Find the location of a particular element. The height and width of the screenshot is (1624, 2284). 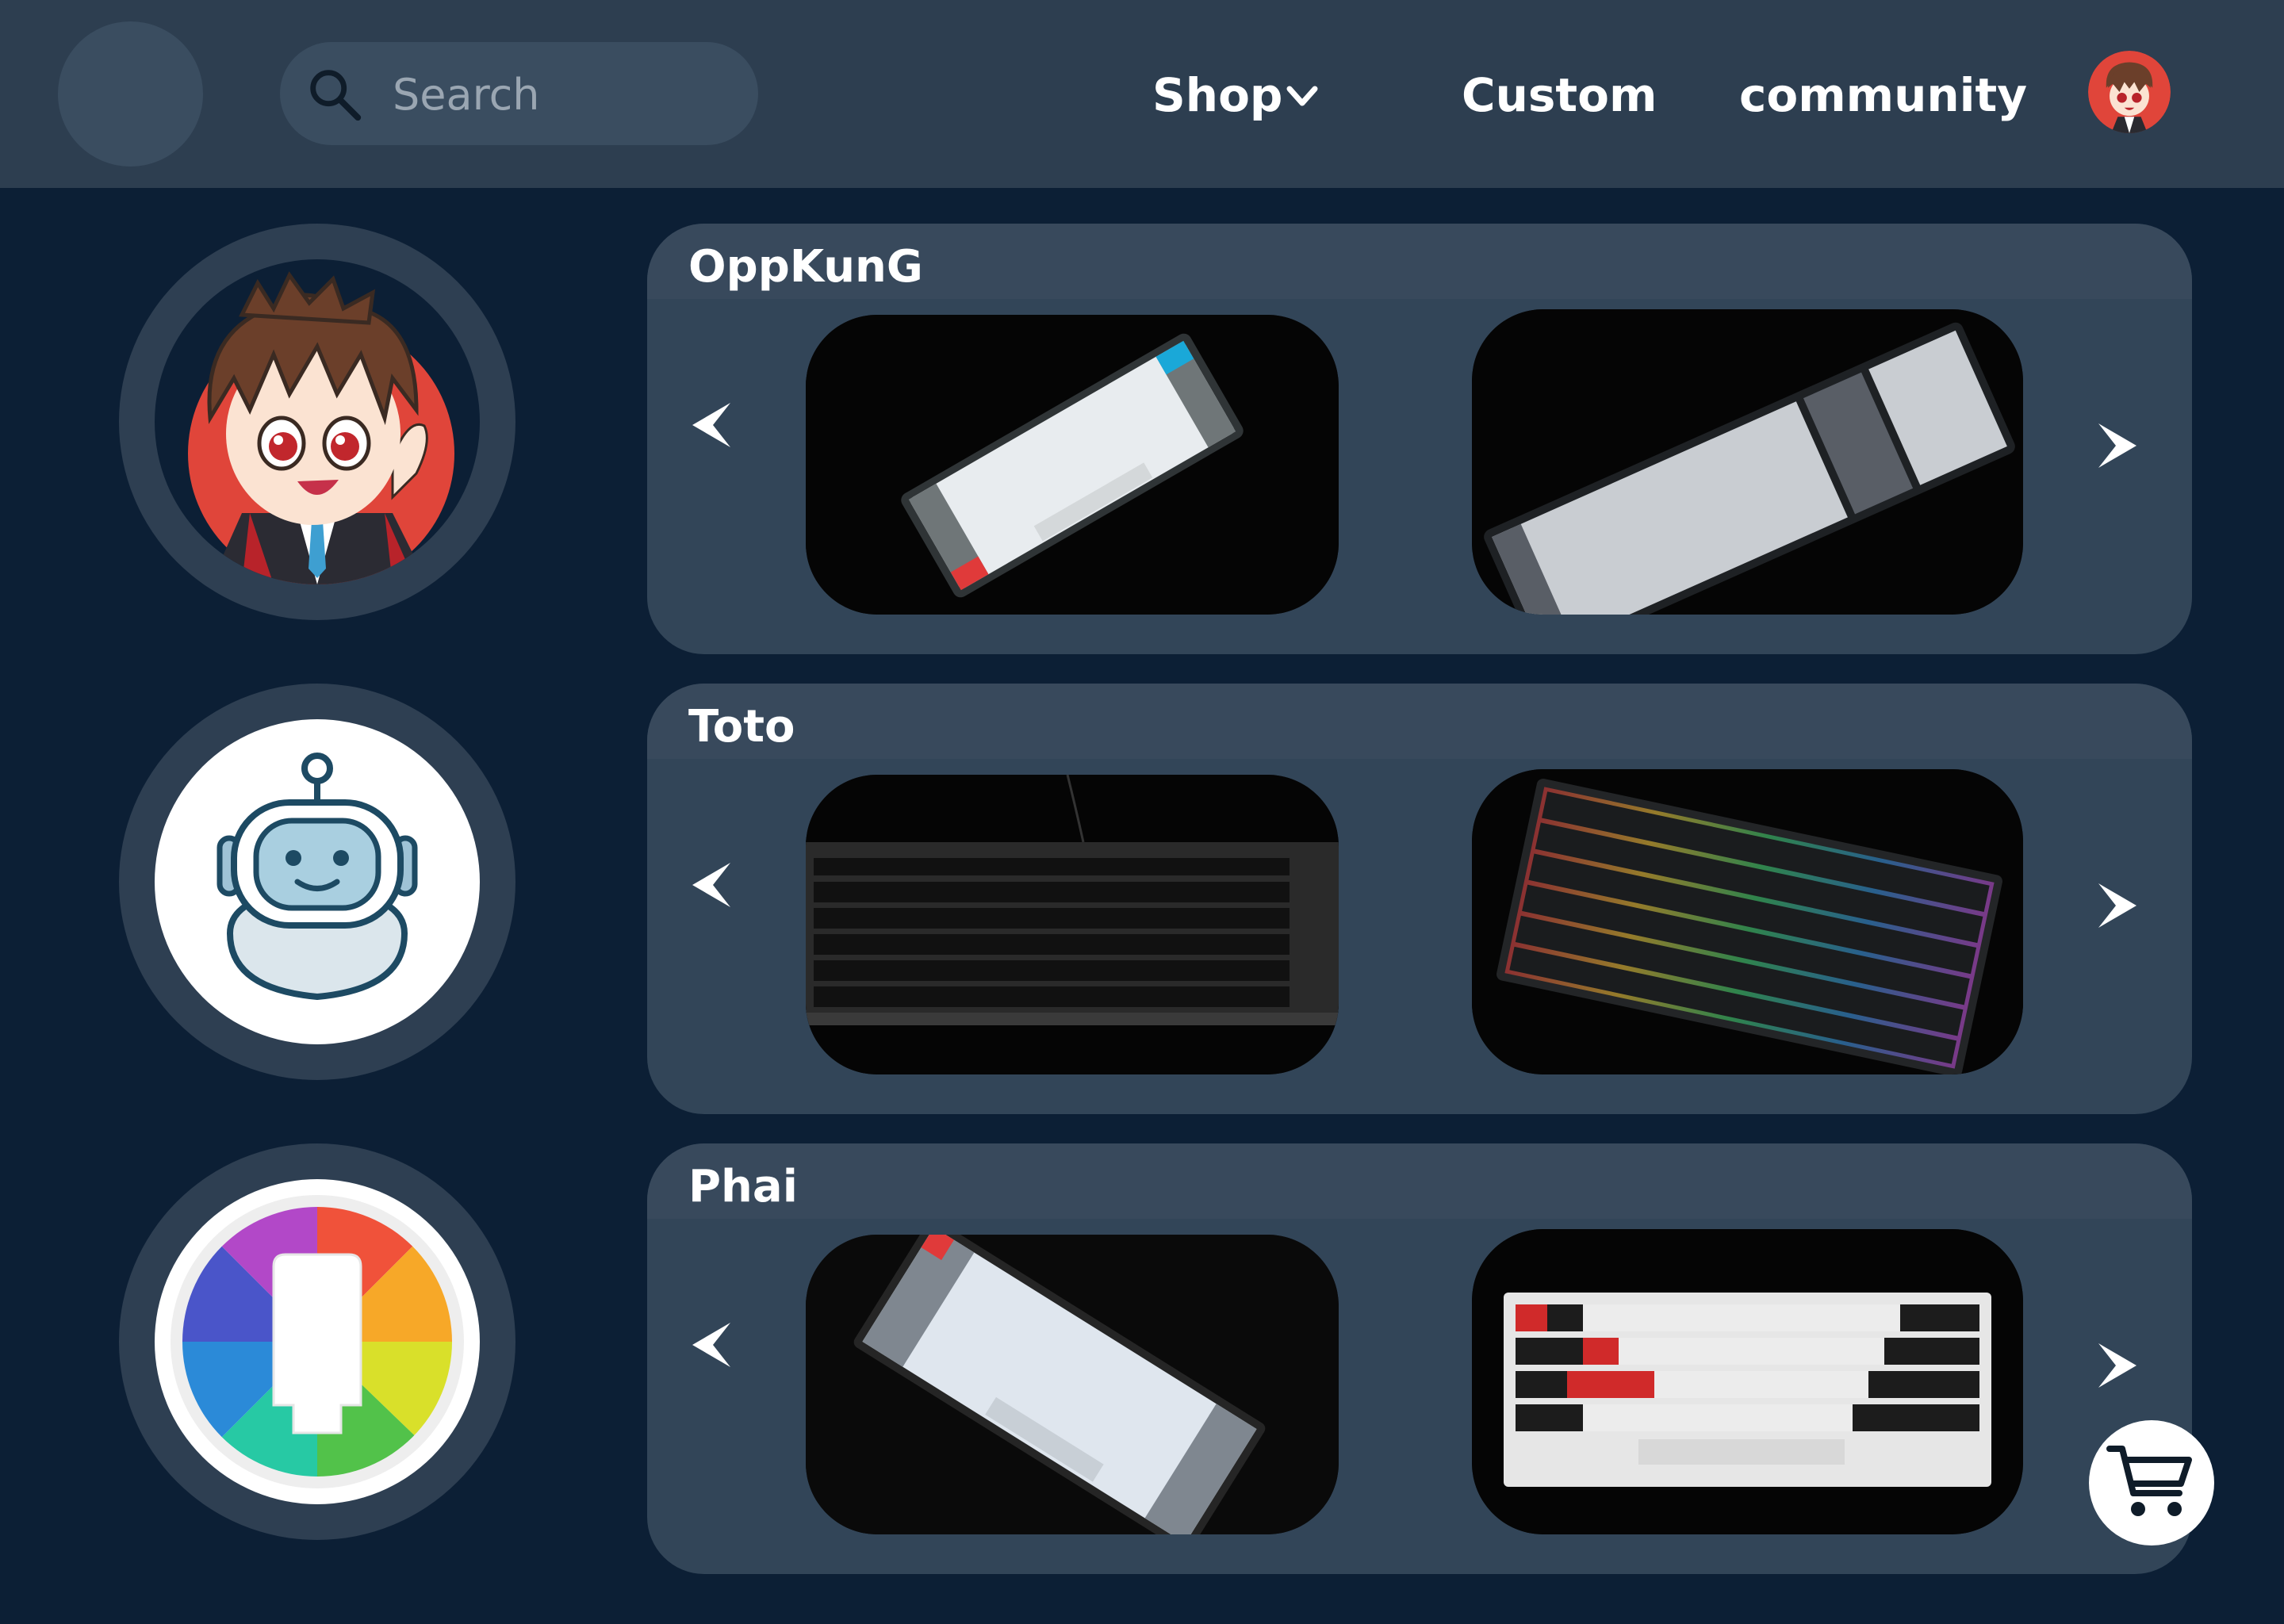

nav-community: community is located at coordinates (1883, 95).